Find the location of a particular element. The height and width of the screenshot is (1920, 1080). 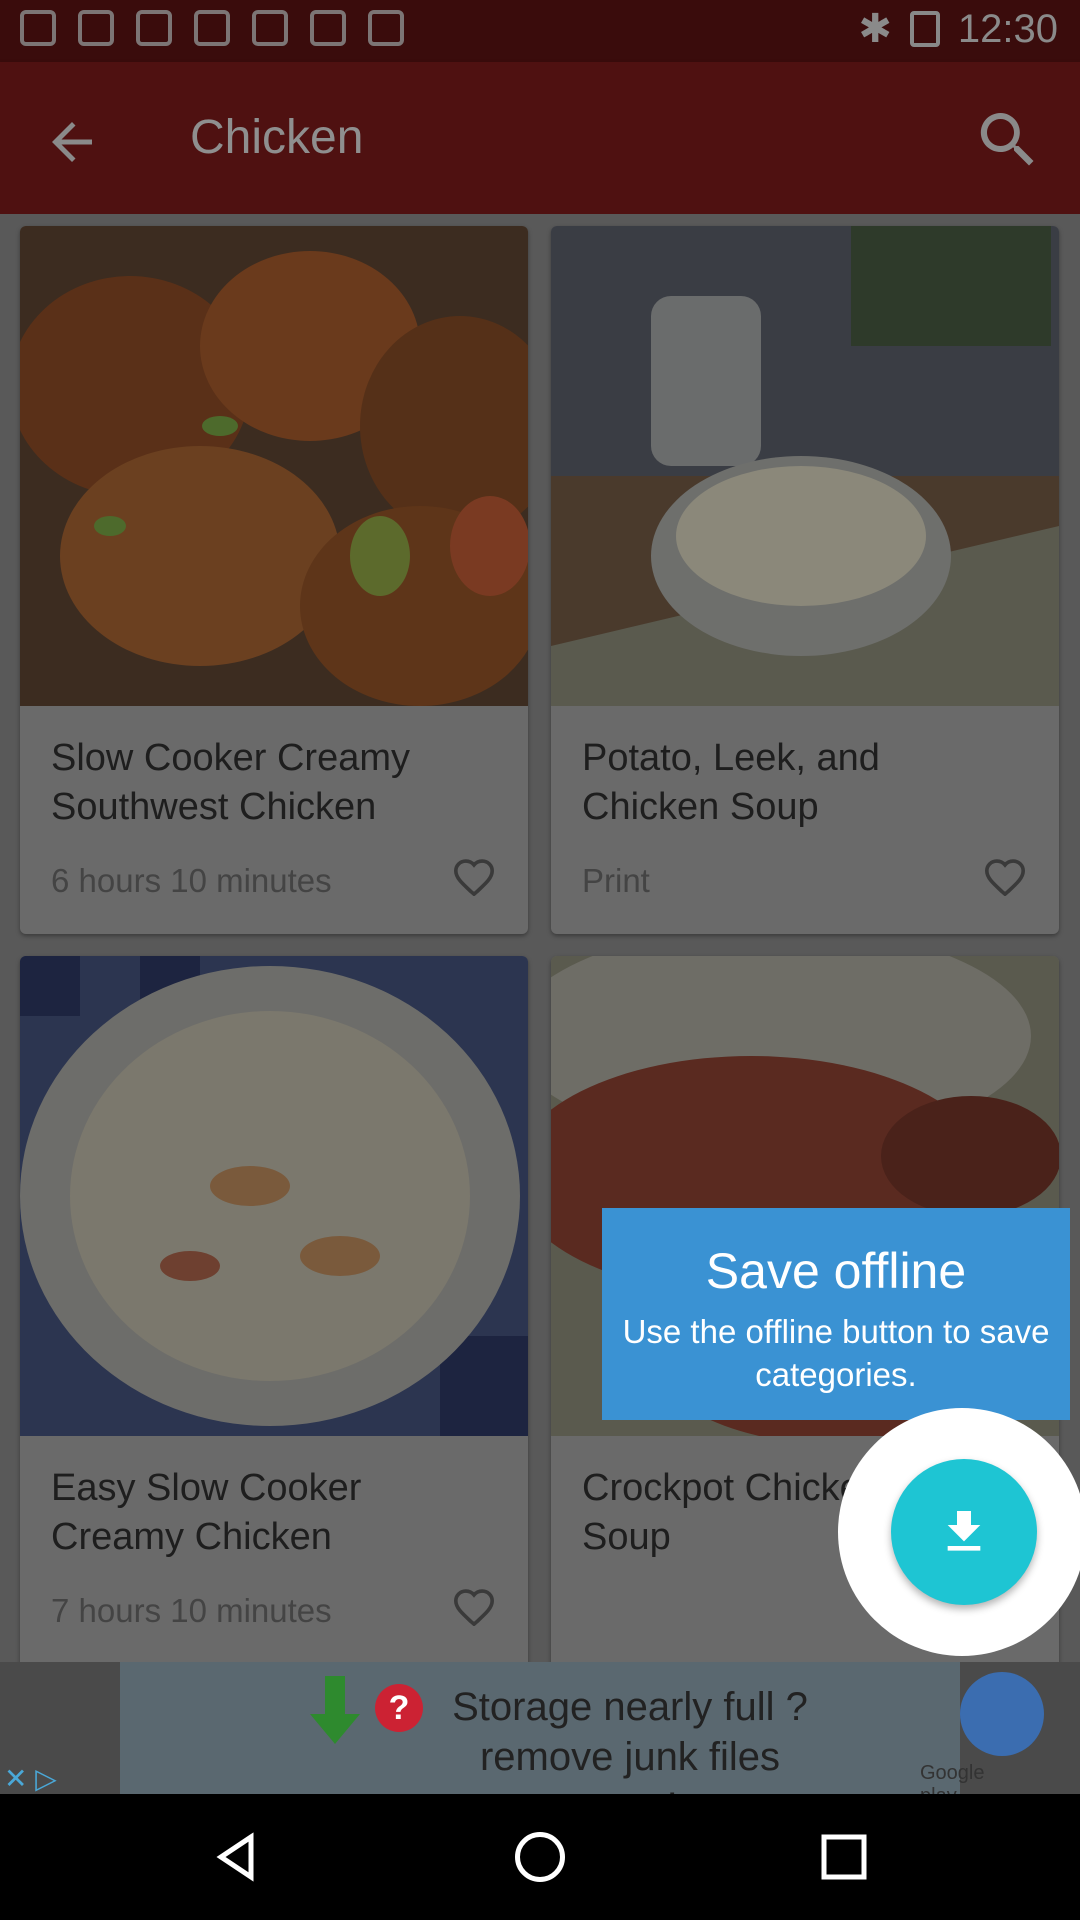

ad-close-icon: ✕ ▷ is located at coordinates (30, 1778).